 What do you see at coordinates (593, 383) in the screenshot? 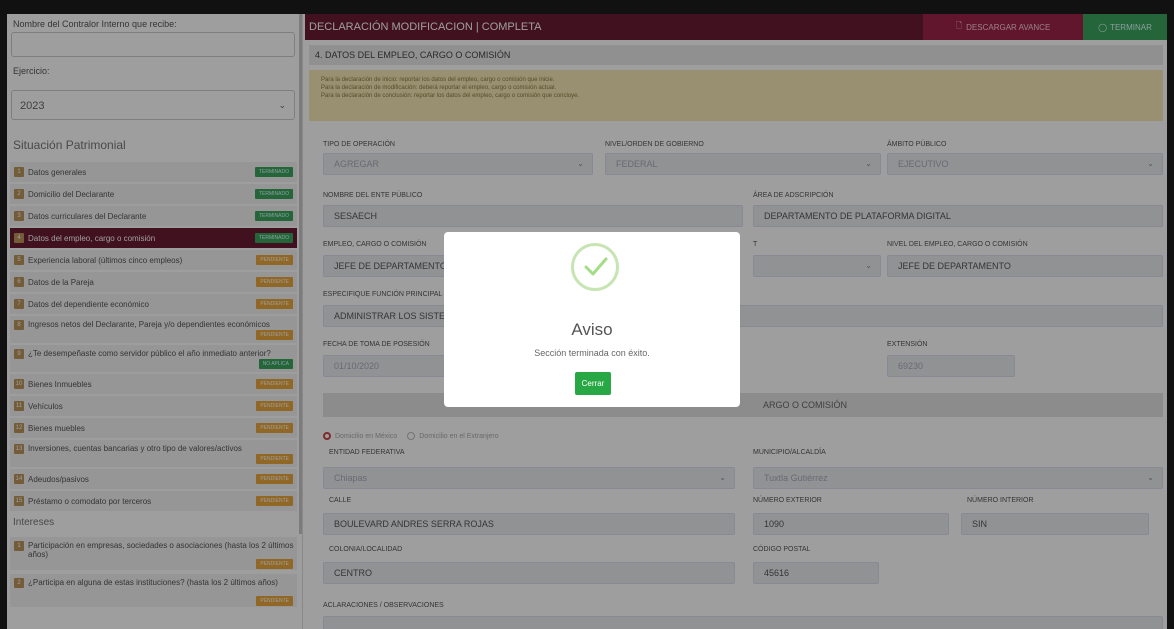
I see `close-button: Cerrar` at bounding box center [593, 383].